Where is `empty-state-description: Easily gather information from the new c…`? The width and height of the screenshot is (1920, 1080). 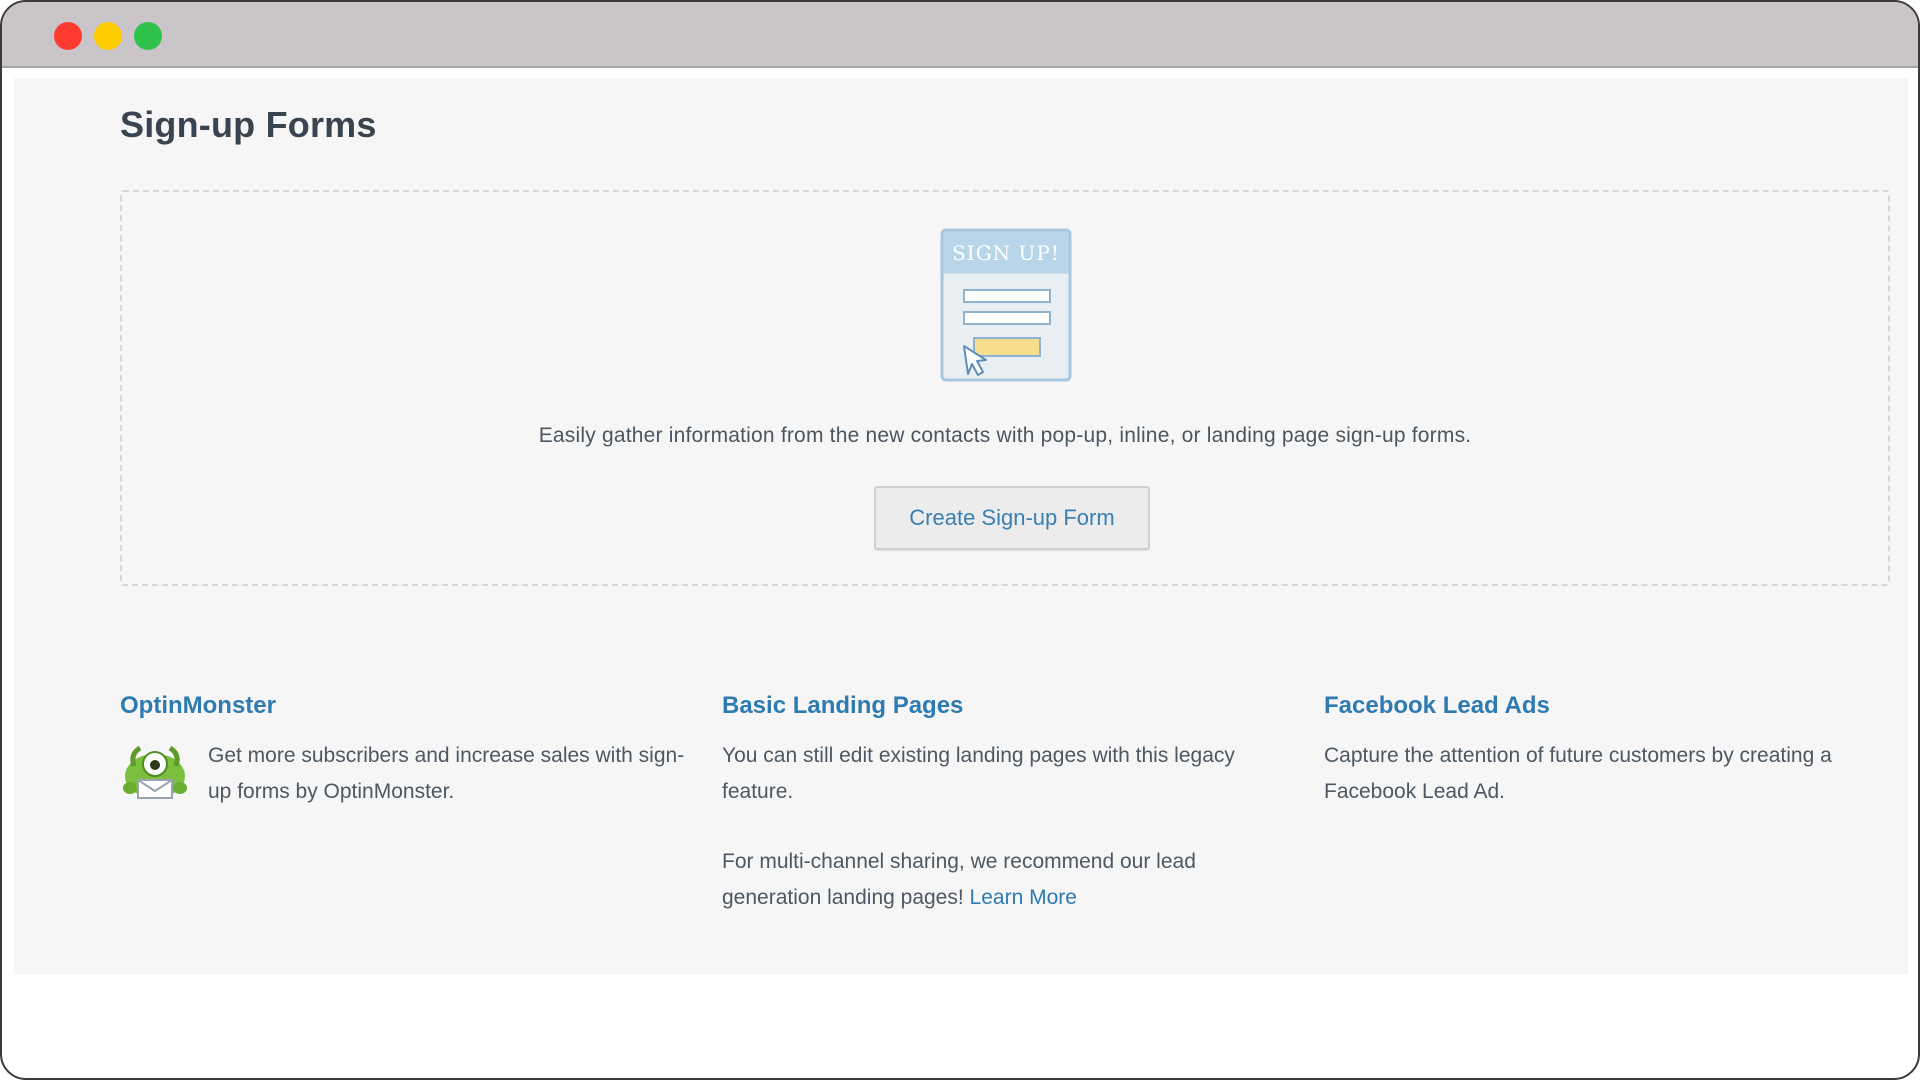 empty-state-description: Easily gather information from the new c… is located at coordinates (1005, 435).